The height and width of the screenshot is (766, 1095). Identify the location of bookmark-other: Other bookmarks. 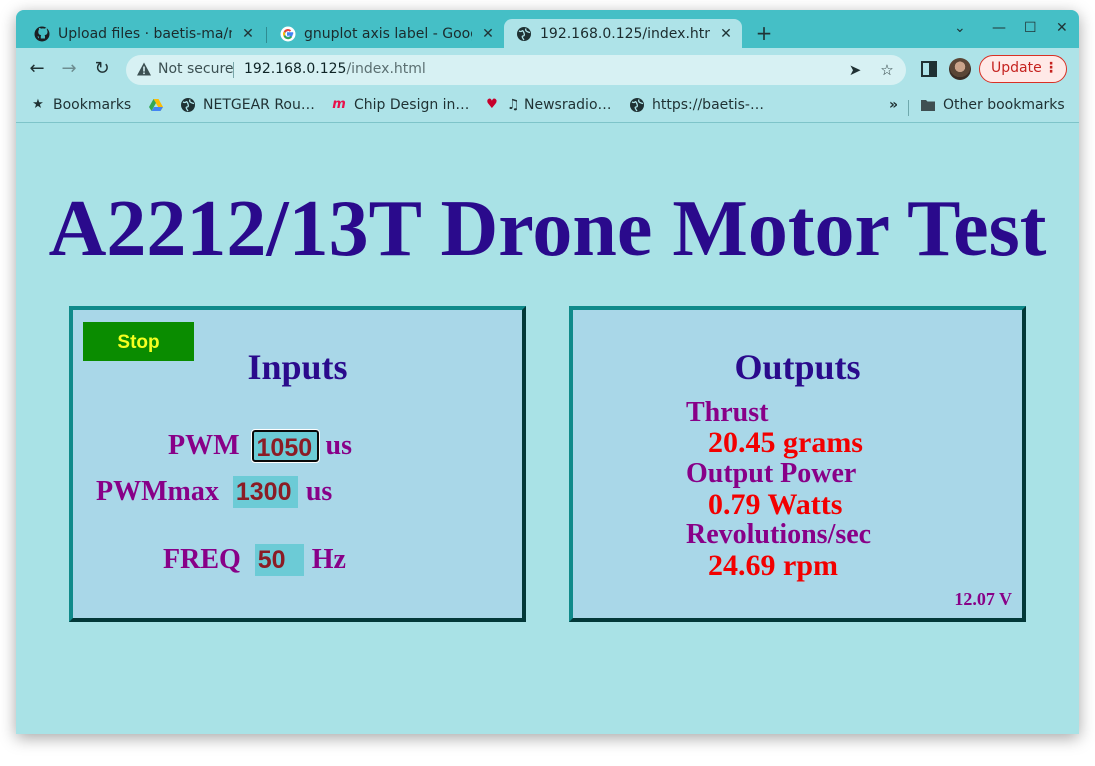
(992, 105).